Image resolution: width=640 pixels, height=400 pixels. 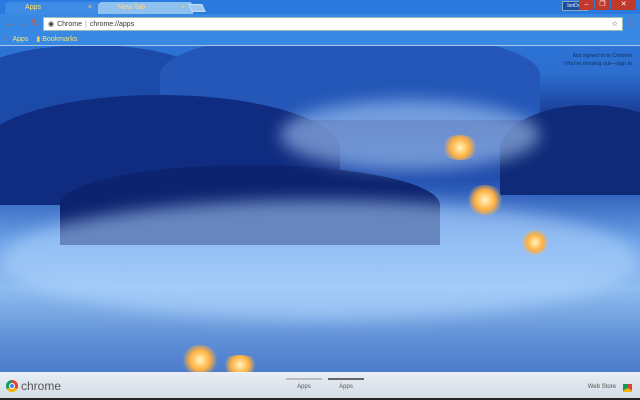 I want to click on minimize-icon: –, so click(x=586, y=5).